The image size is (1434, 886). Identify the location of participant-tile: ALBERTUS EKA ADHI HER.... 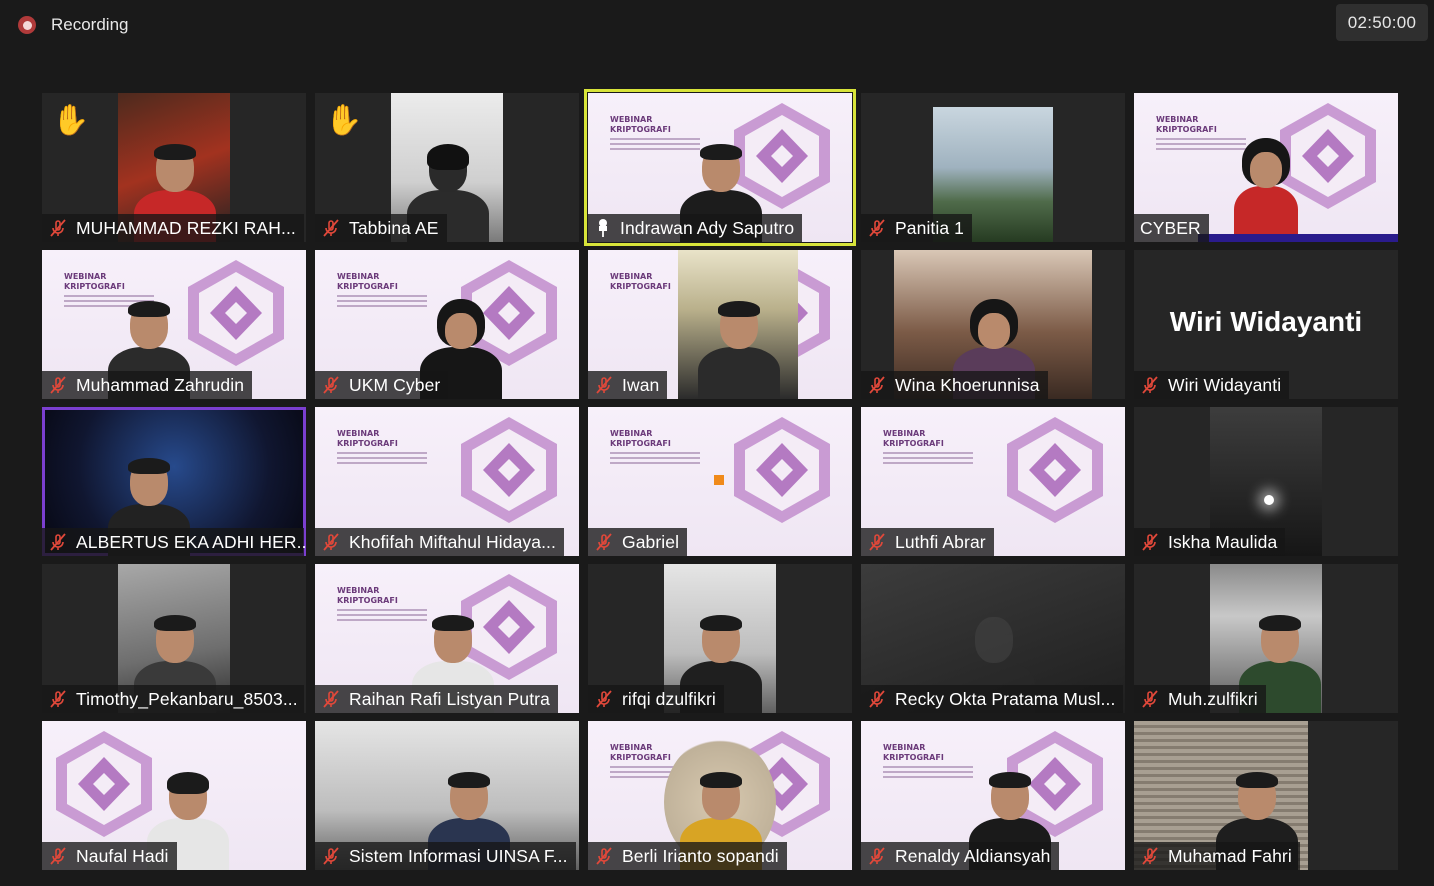
(174, 481).